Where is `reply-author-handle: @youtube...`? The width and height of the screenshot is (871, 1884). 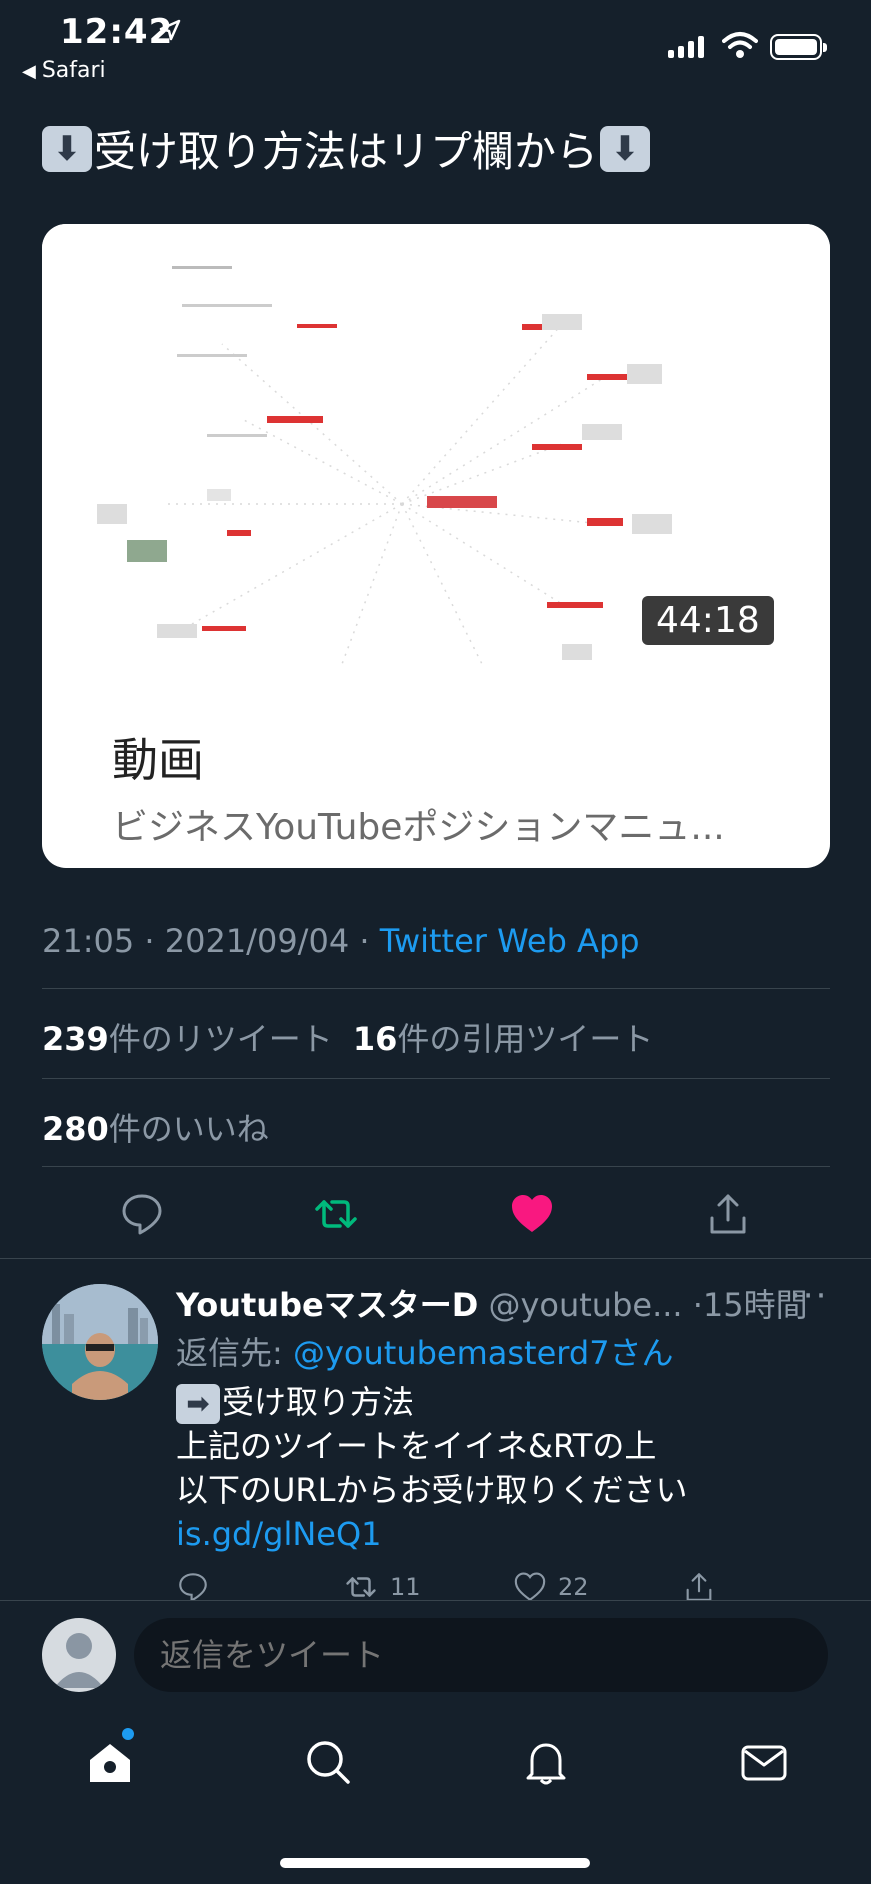
reply-author-handle: @youtube... is located at coordinates (585, 1305).